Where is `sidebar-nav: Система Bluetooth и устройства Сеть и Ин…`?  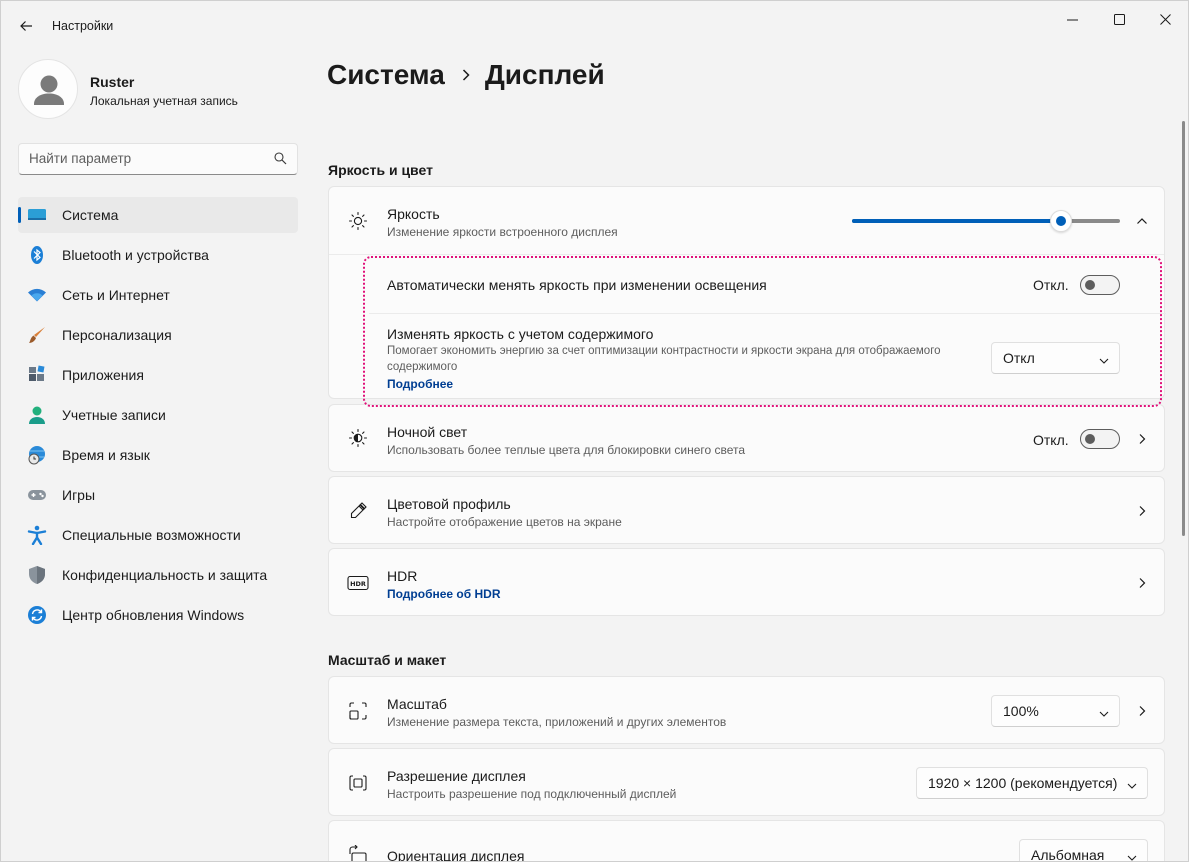 sidebar-nav: Система Bluetooth и устройства Сеть и Ин… is located at coordinates (158, 417).